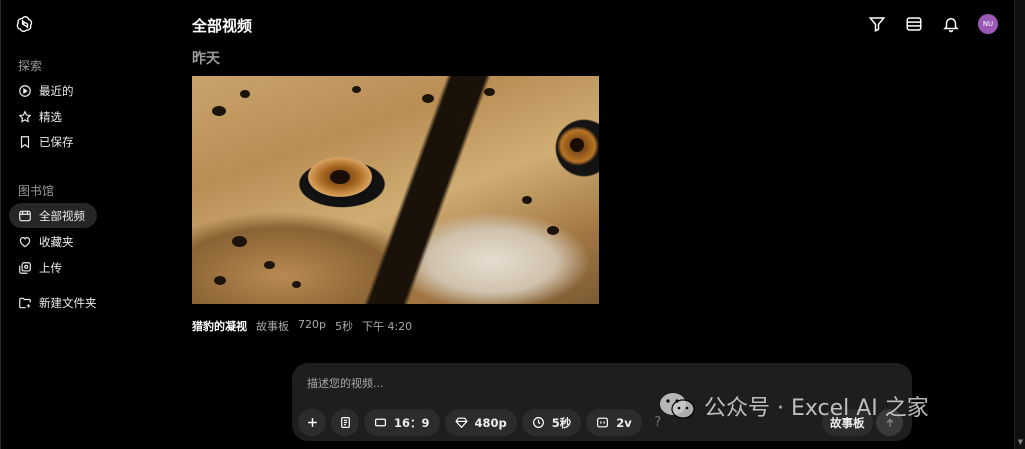 The height and width of the screenshot is (449, 1025). What do you see at coordinates (614, 422) in the screenshot?
I see `variations-button: 2v` at bounding box center [614, 422].